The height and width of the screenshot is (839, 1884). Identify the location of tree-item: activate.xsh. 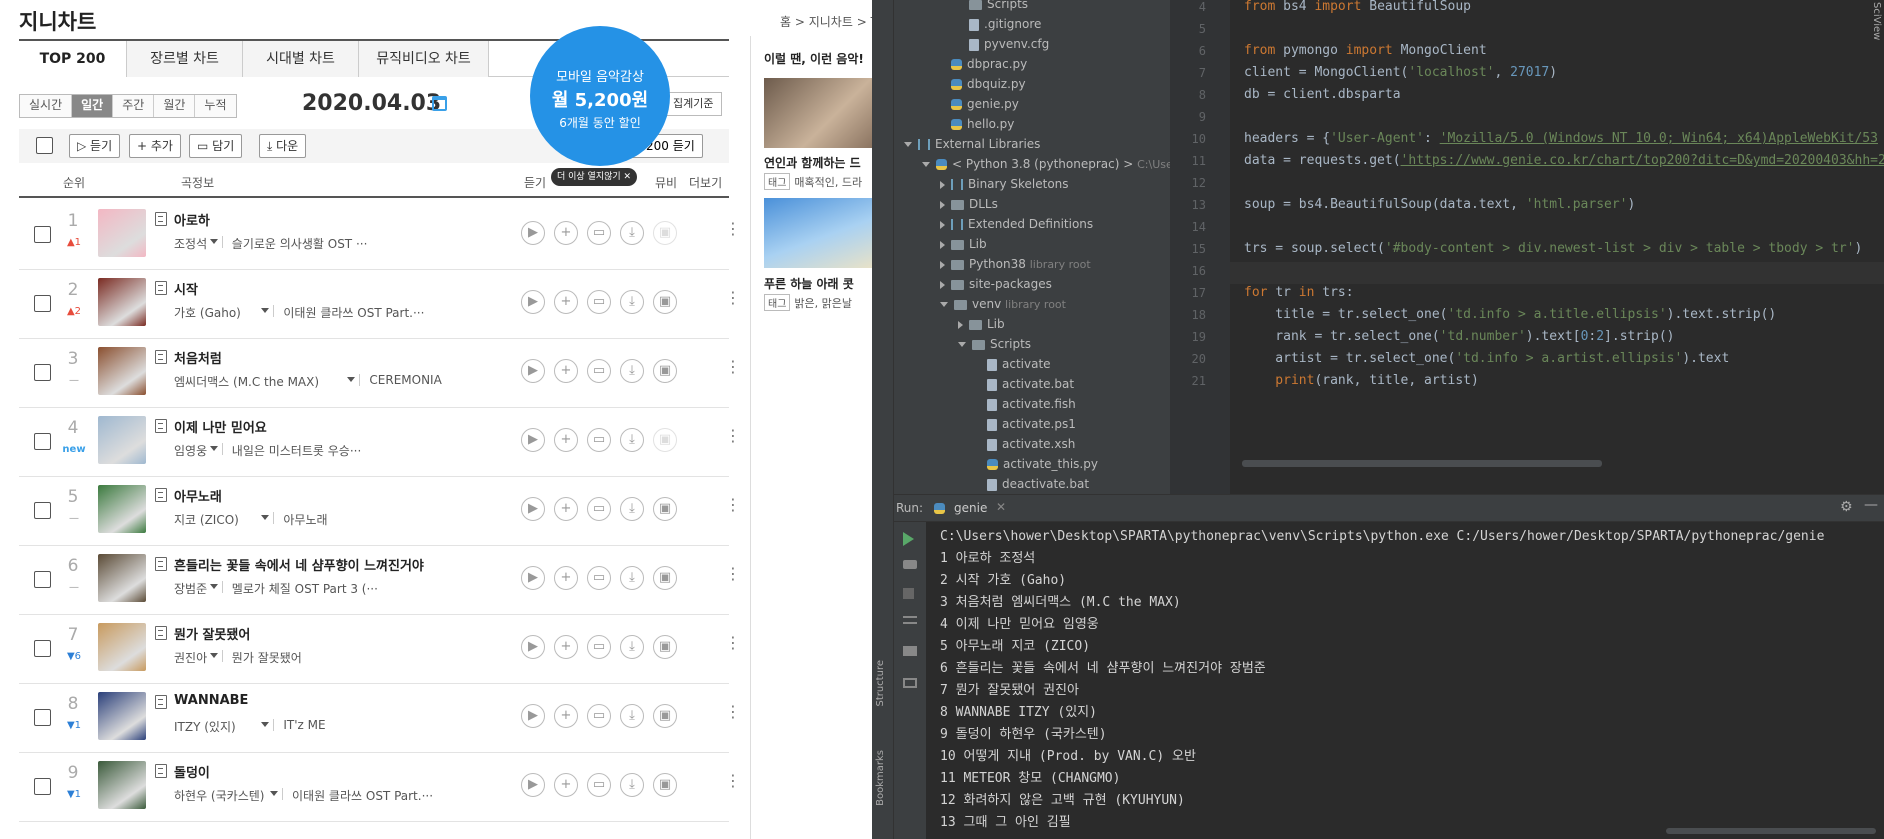
(1025, 444).